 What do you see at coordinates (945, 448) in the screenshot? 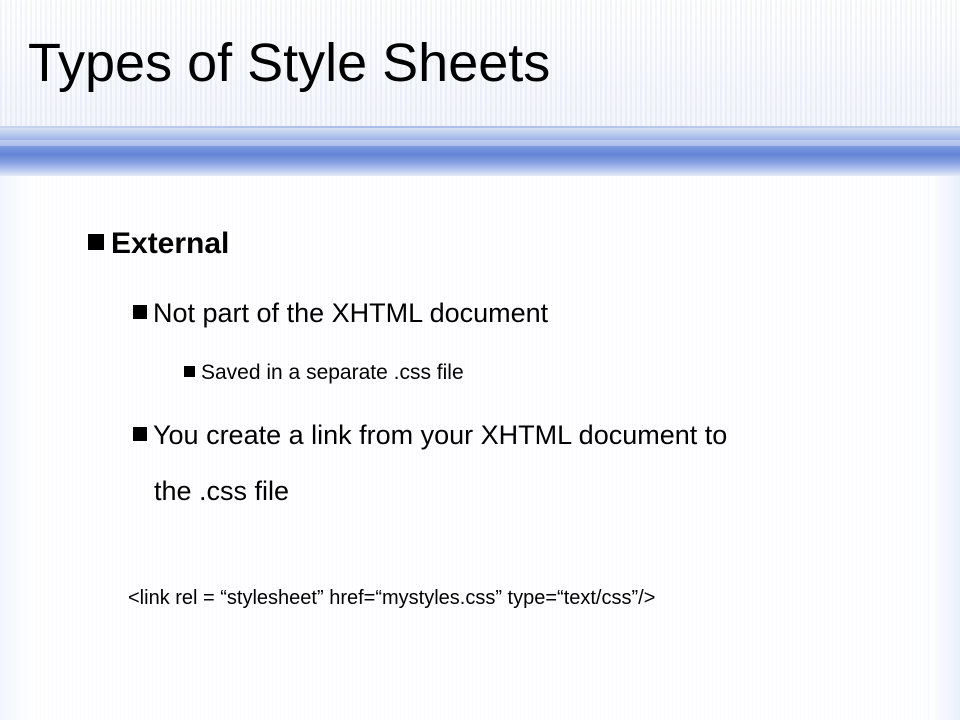
I see `right-edge-decoration` at bounding box center [945, 448].